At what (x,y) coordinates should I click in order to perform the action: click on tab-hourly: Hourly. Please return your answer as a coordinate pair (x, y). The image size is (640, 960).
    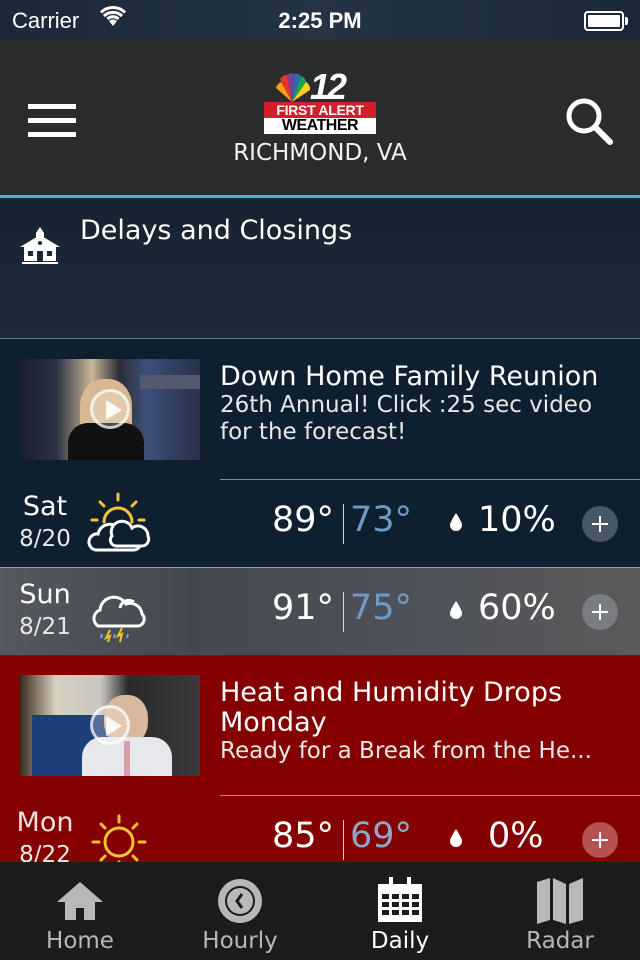
    Looking at the image, I should click on (240, 911).